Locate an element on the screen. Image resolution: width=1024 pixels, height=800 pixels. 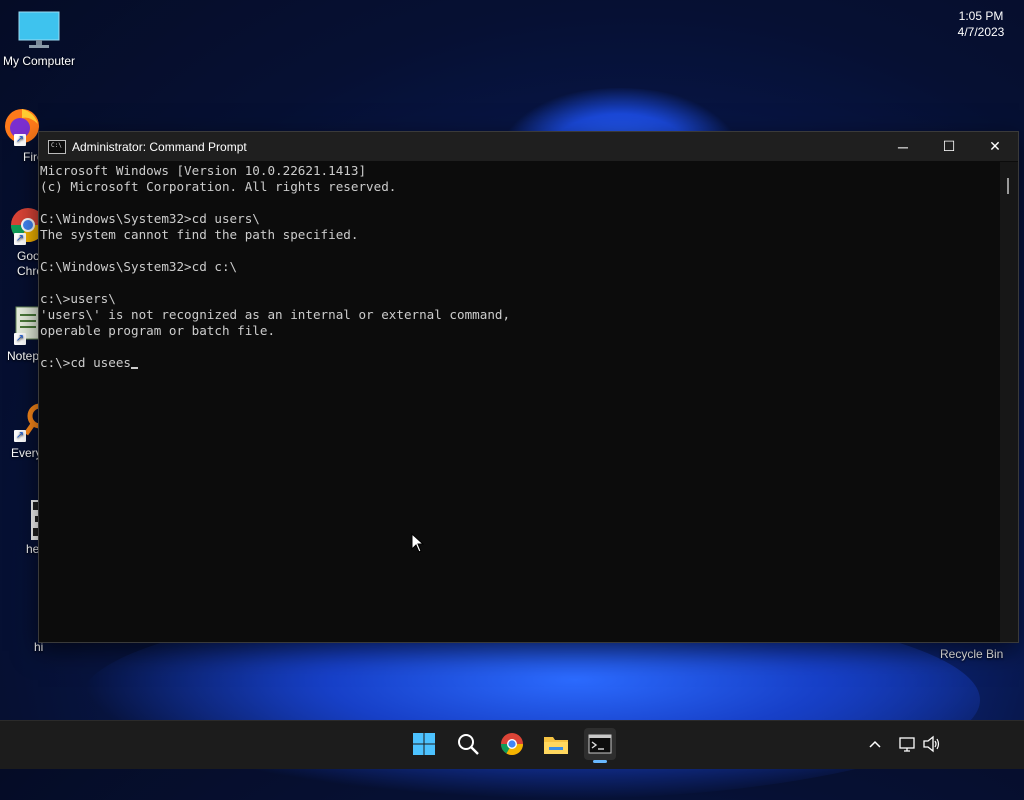
tray-overflow-chevron is located at coordinates (875, 744).